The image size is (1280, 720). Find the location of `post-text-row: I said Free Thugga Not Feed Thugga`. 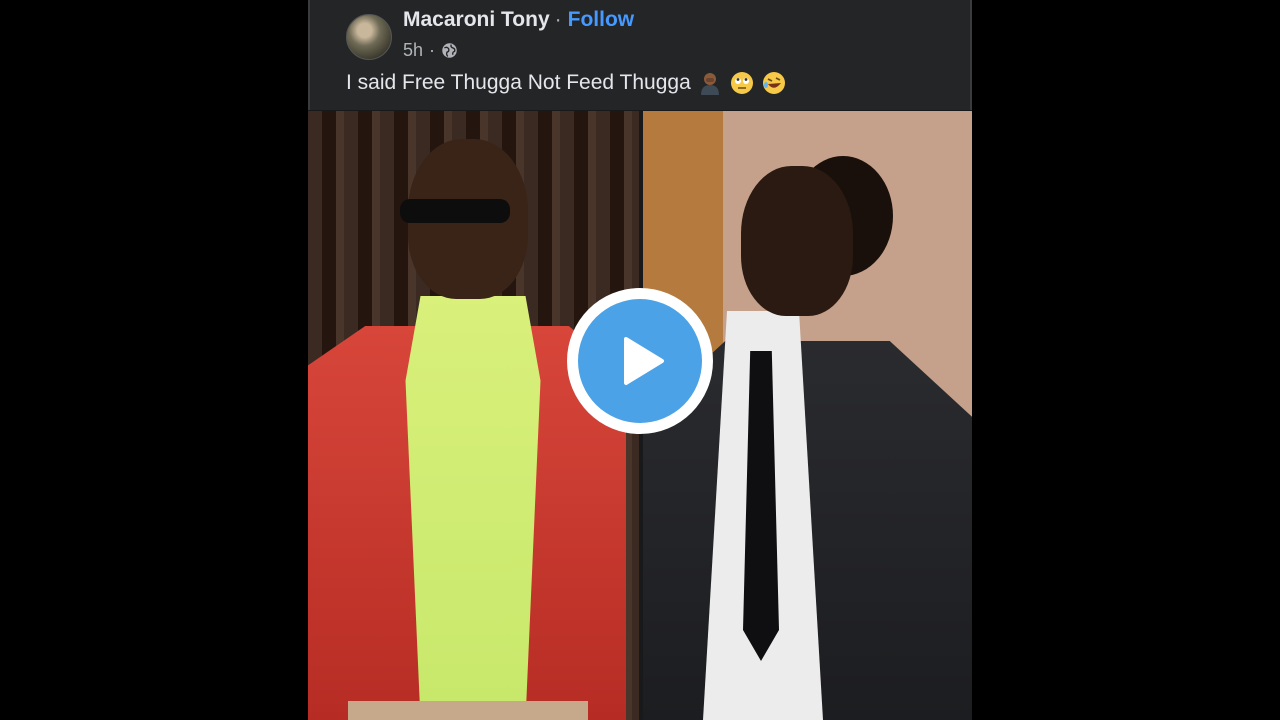

post-text-row: I said Free Thugga Not Feed Thugga is located at coordinates (566, 83).